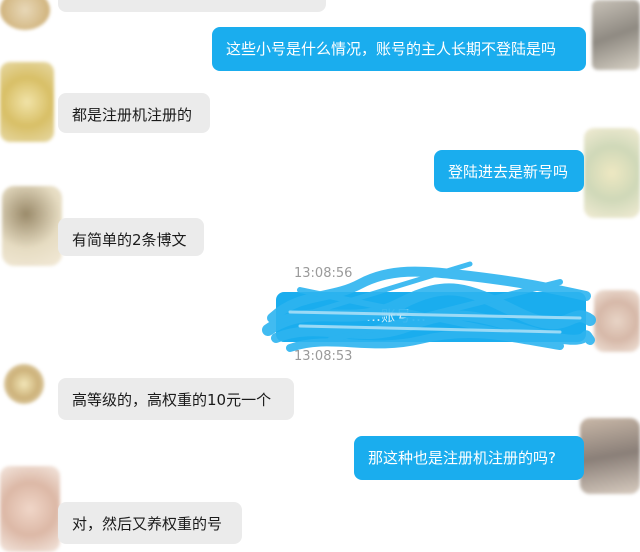 The image size is (640, 552). Describe the element at coordinates (509, 171) in the screenshot. I see `message-bubble-sent: 登陆进去是新号吗` at that location.